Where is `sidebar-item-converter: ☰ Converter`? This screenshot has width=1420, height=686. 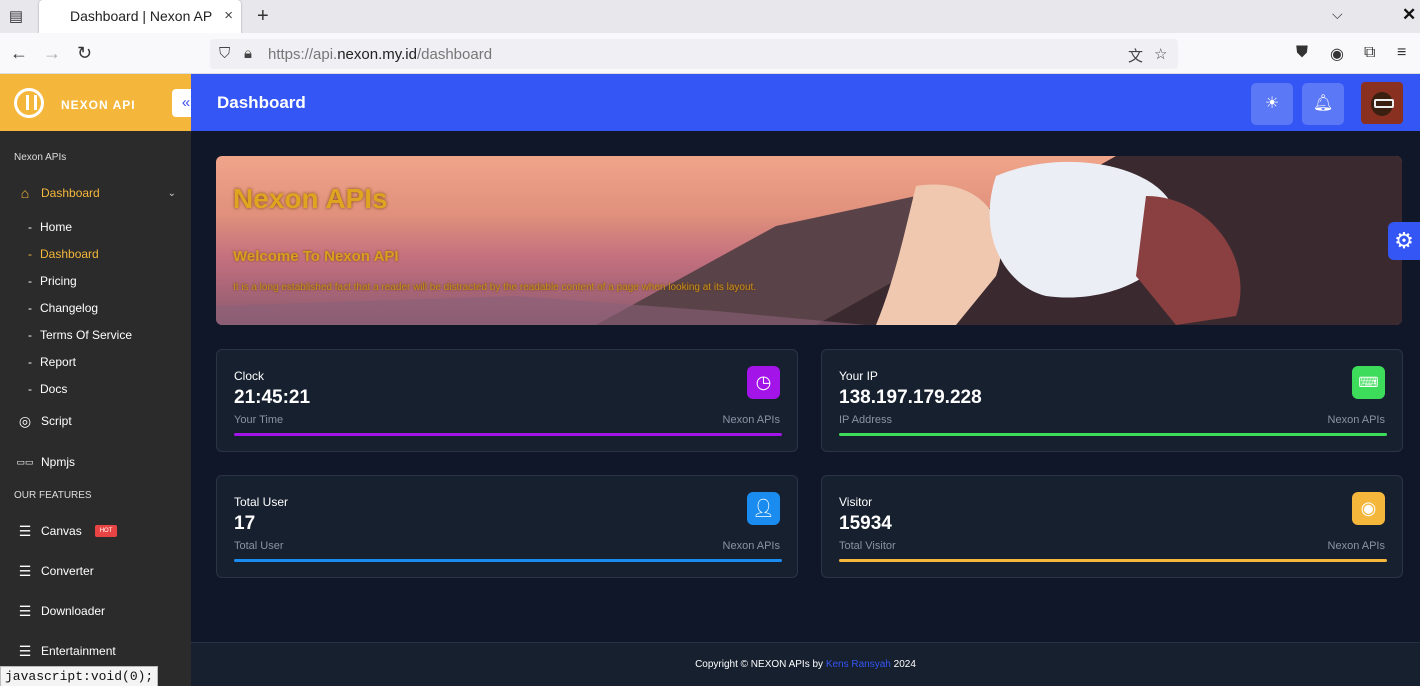 sidebar-item-converter: ☰ Converter is located at coordinates (55, 571).